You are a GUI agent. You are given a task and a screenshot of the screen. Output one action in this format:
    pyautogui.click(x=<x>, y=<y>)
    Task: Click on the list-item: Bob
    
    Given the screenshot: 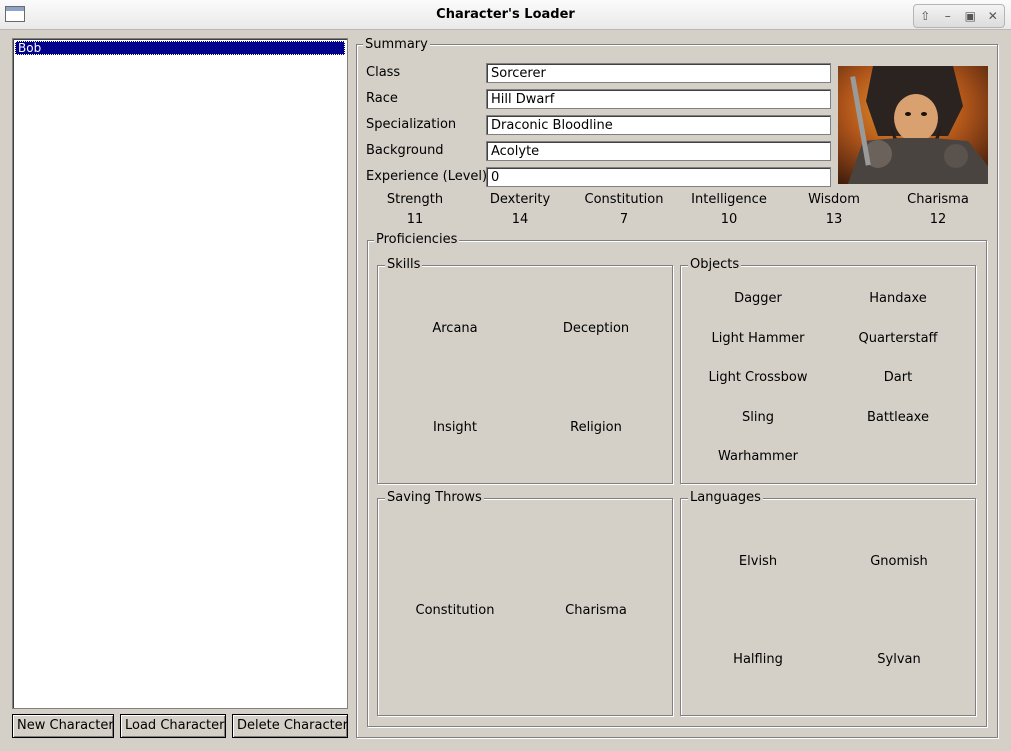 What is the action you would take?
    pyautogui.click(x=180, y=48)
    